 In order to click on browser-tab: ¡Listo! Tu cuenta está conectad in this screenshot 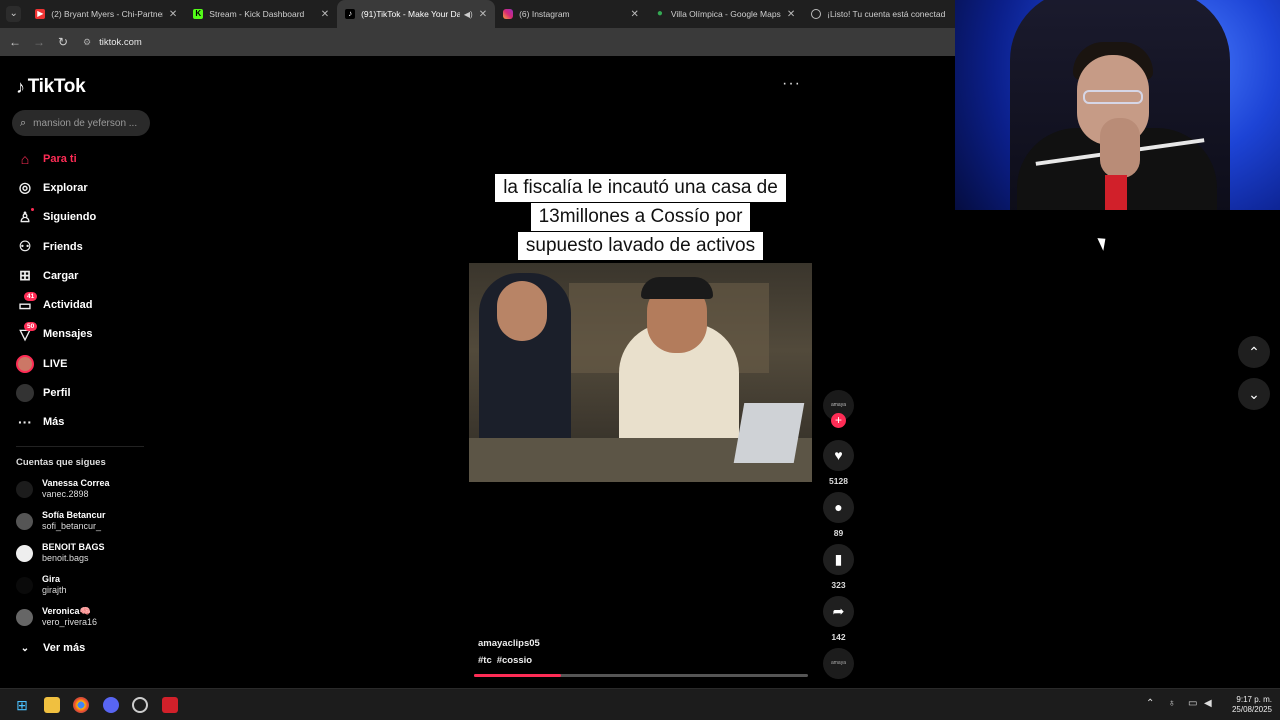, I will do `click(879, 14)`.